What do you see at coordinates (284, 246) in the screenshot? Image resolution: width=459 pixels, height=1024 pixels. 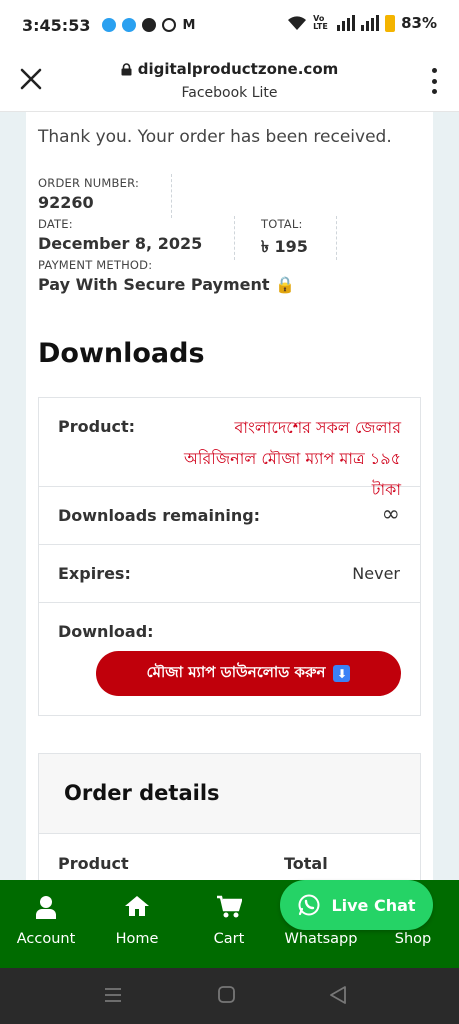 I see `order-total: ৳ 195` at bounding box center [284, 246].